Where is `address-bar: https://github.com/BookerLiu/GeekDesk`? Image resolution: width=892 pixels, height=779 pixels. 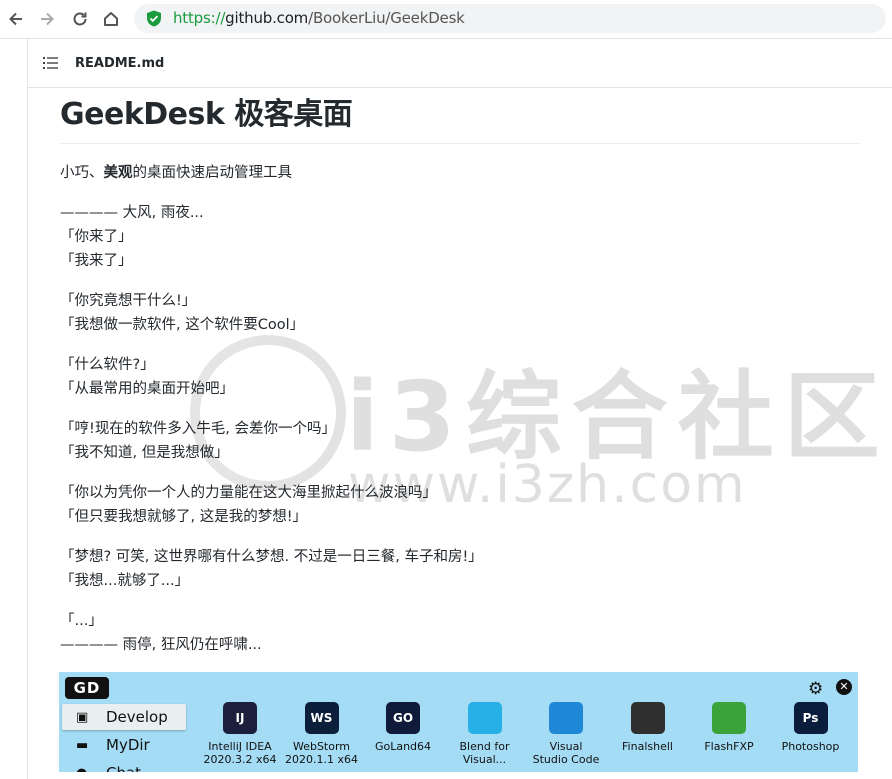 address-bar: https://github.com/BookerLiu/GeekDesk is located at coordinates (510, 18).